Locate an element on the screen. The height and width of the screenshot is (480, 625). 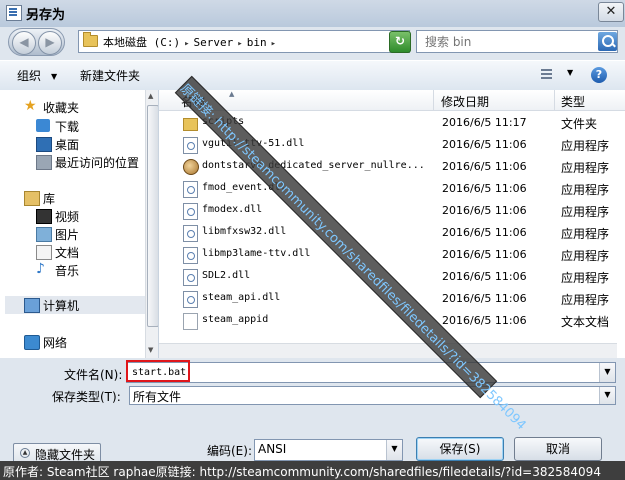
breadcrumb-item-bin: bin is located at coordinates (257, 42).